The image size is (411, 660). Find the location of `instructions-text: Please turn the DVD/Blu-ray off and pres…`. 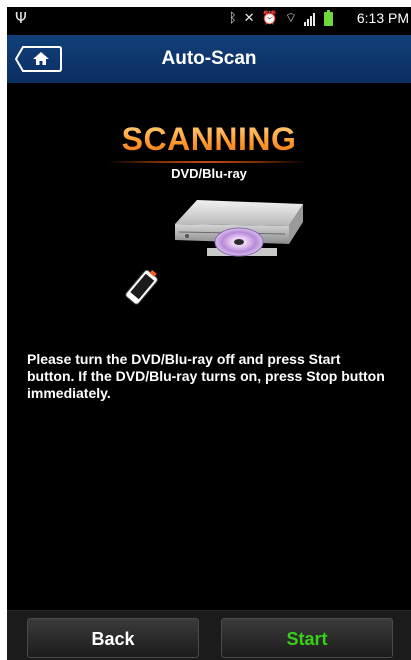

instructions-text: Please turn the DVD/Blu-ray off and pres… is located at coordinates (206, 376).